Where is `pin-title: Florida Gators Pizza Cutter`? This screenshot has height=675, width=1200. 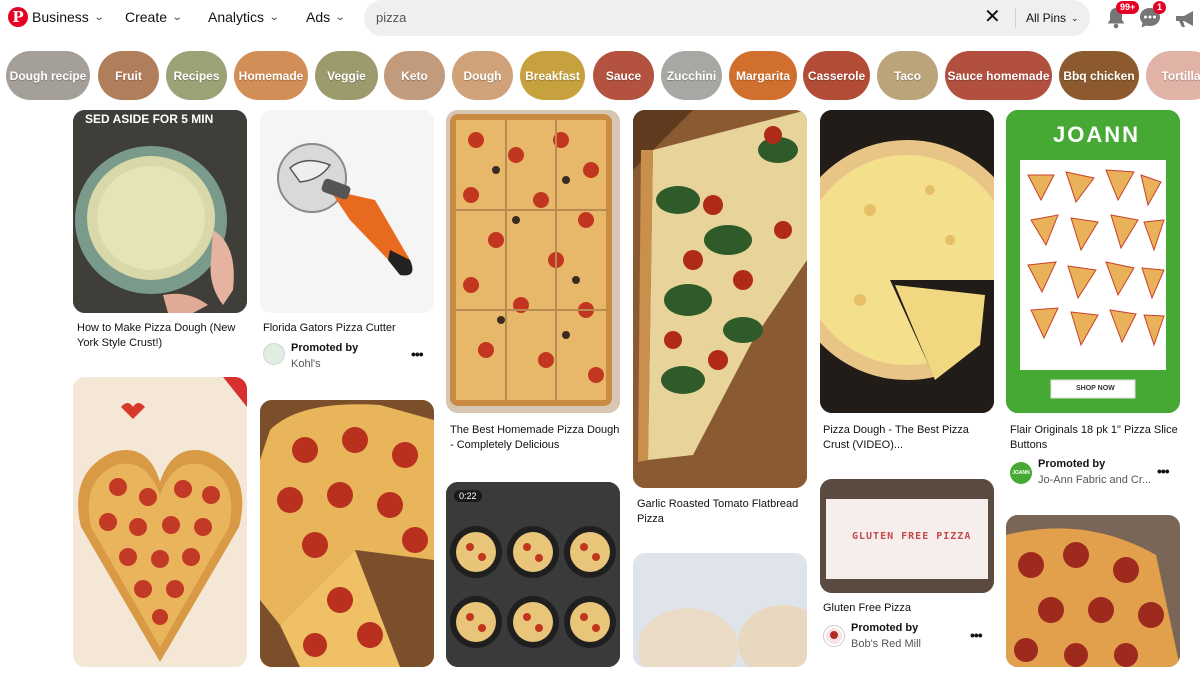 pin-title: Florida Gators Pizza Cutter is located at coordinates (348, 328).